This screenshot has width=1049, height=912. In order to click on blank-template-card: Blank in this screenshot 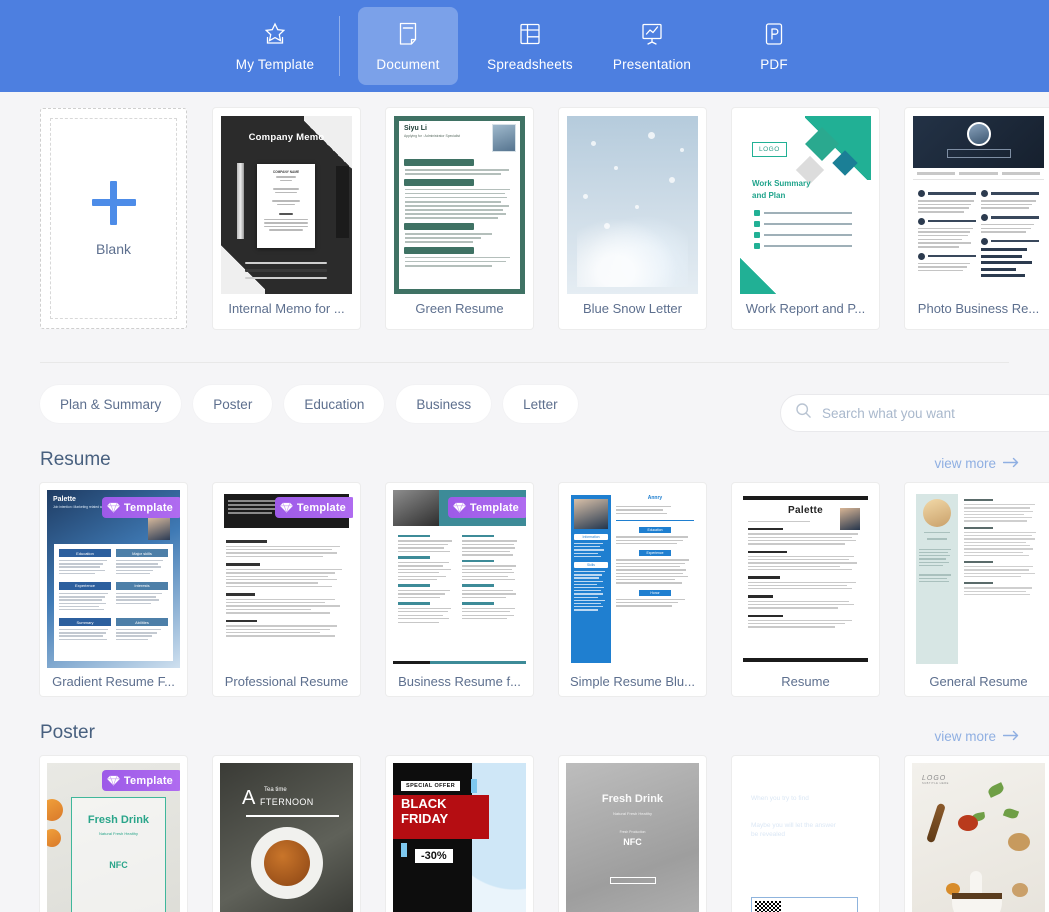, I will do `click(113, 218)`.